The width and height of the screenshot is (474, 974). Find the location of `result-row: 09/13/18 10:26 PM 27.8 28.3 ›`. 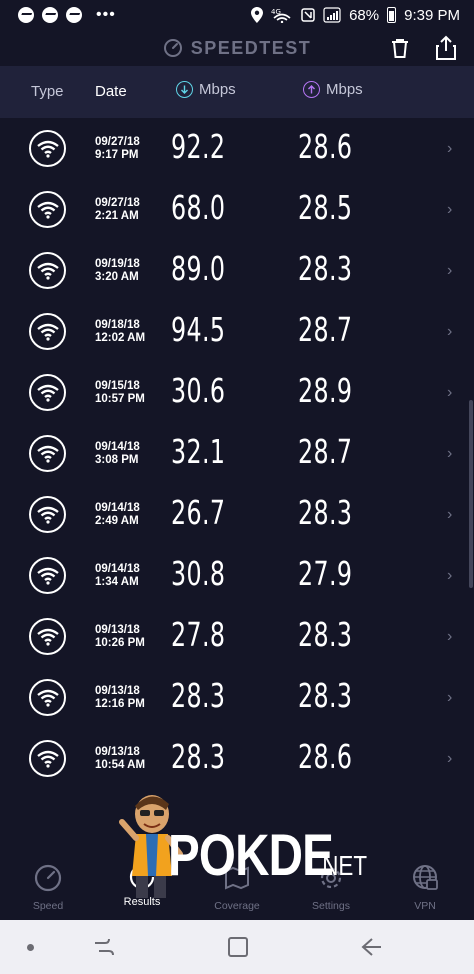

result-row: 09/13/18 10:26 PM 27.8 28.3 › is located at coordinates (237, 636).